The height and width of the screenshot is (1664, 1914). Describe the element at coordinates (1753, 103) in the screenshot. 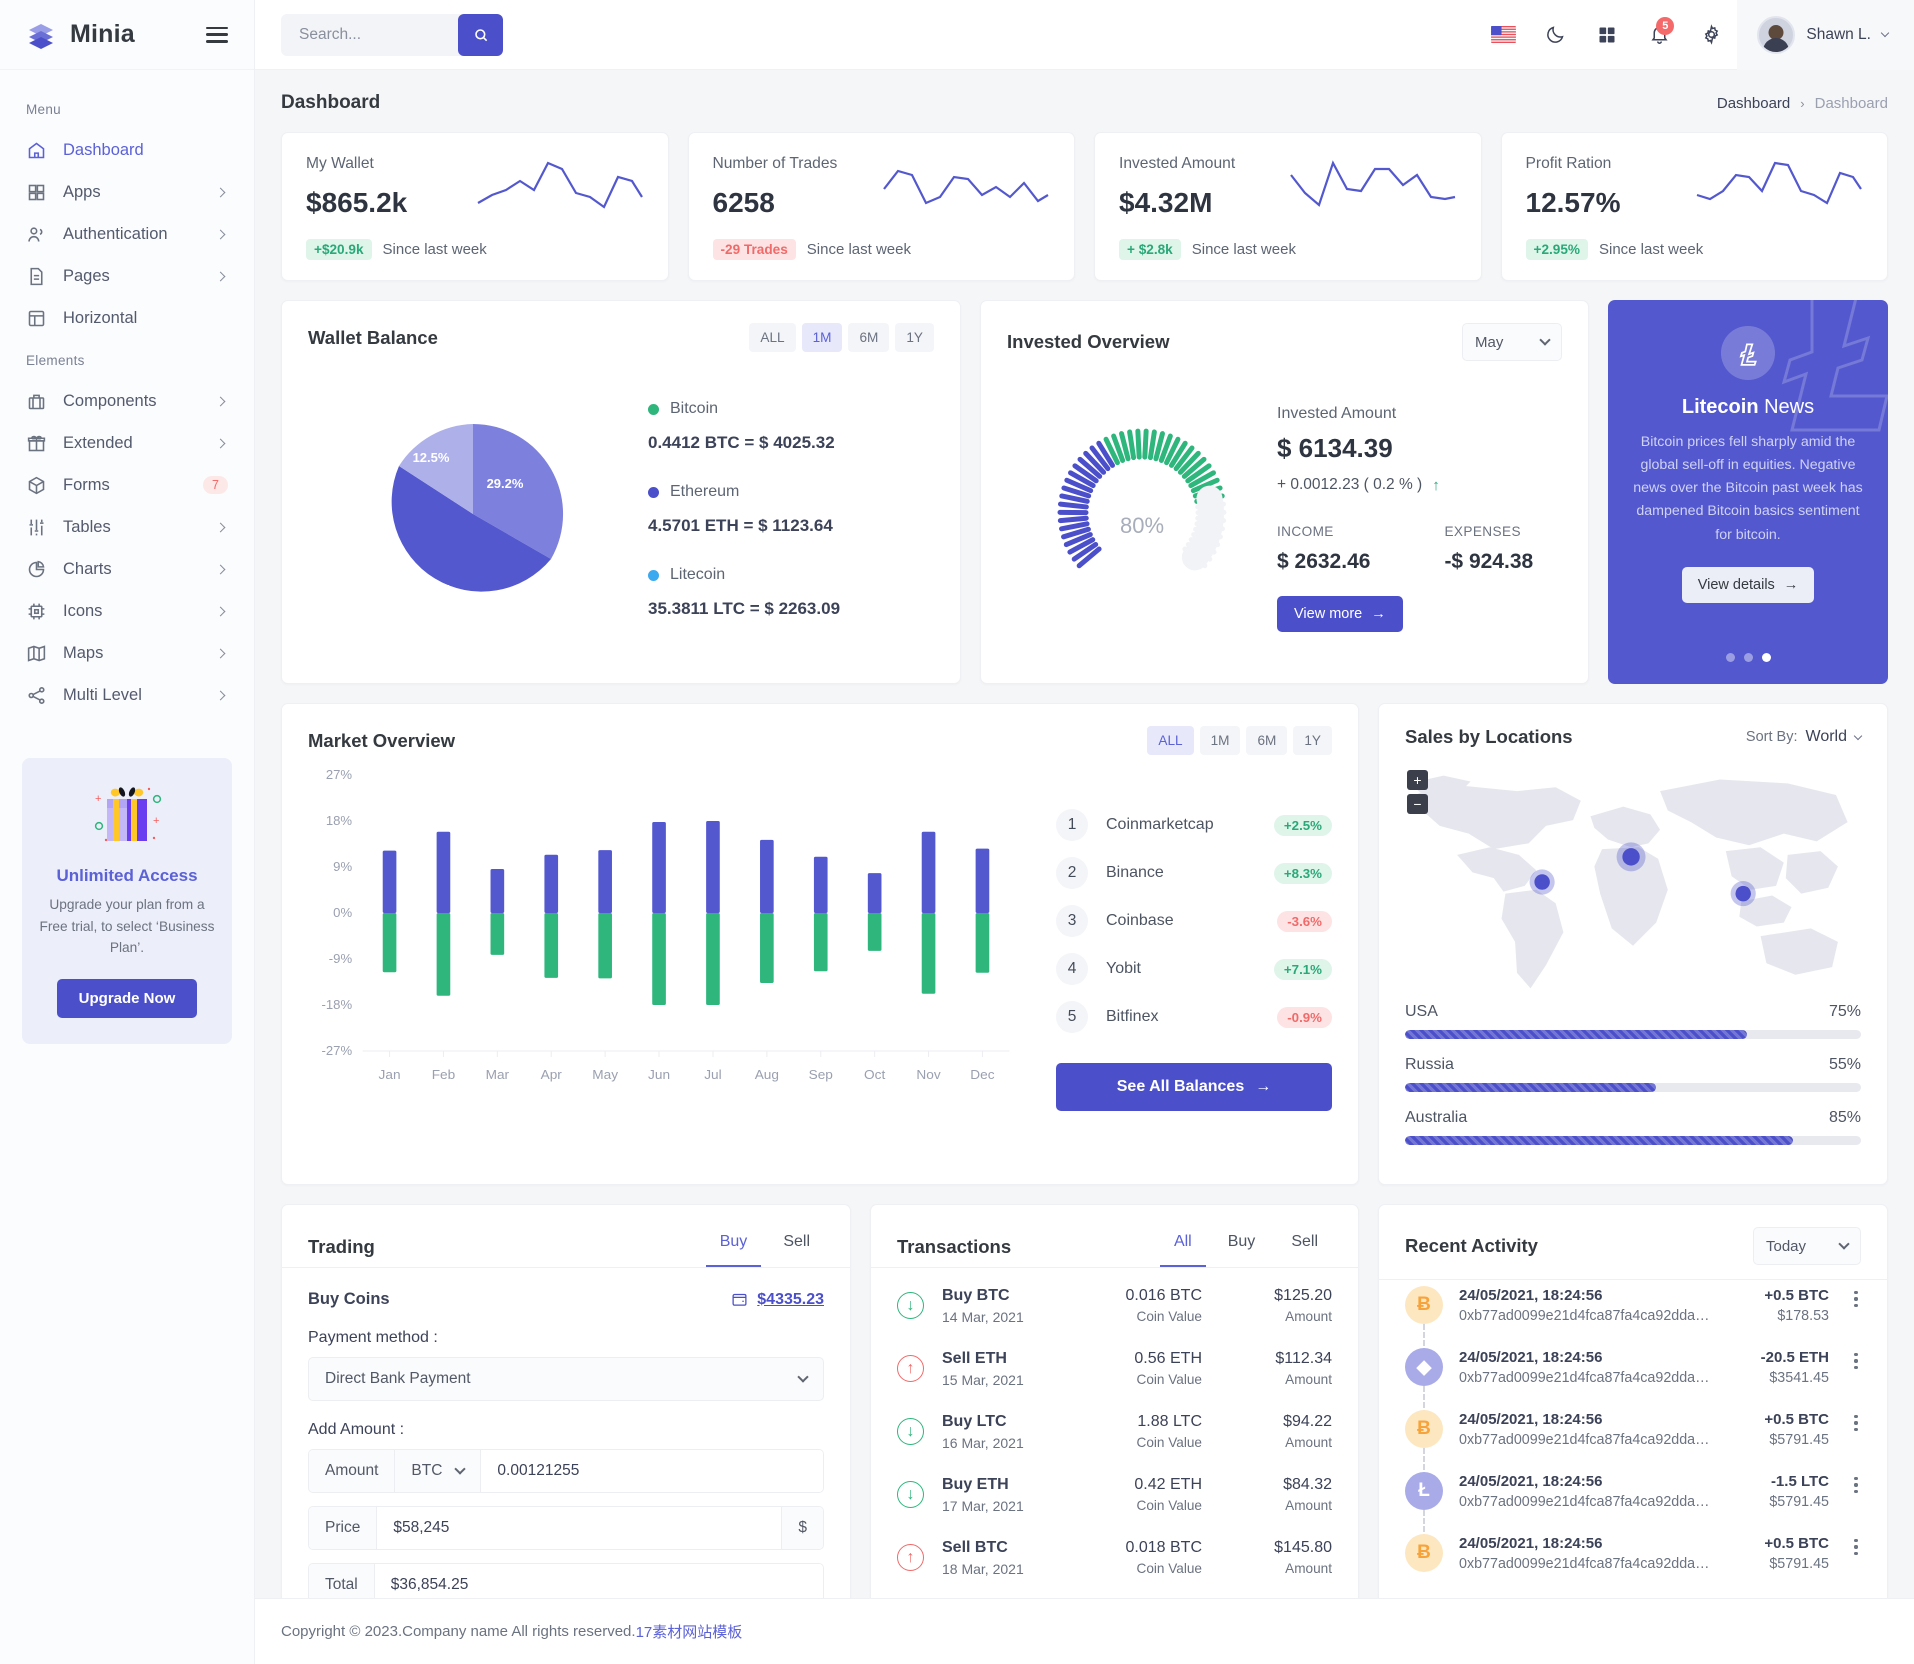

I see `breadcrumb-parent: Dashboard` at that location.